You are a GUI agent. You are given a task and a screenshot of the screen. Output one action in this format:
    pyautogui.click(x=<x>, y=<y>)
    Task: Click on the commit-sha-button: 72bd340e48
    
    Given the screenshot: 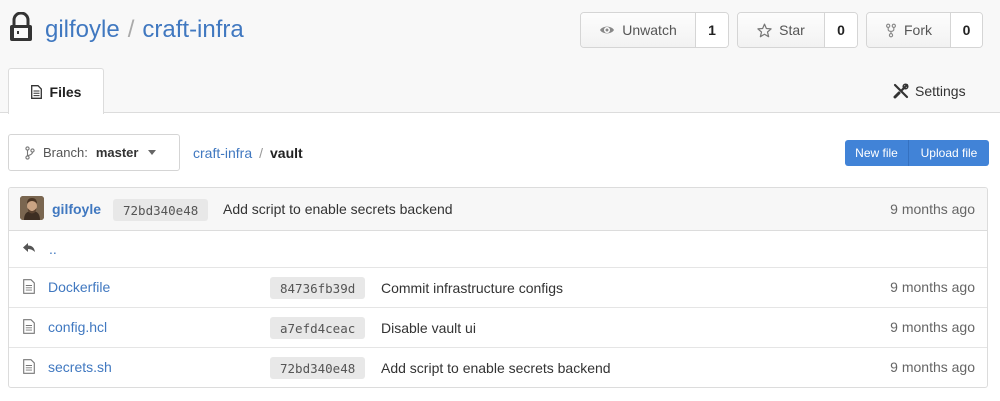 What is the action you would take?
    pyautogui.click(x=161, y=210)
    